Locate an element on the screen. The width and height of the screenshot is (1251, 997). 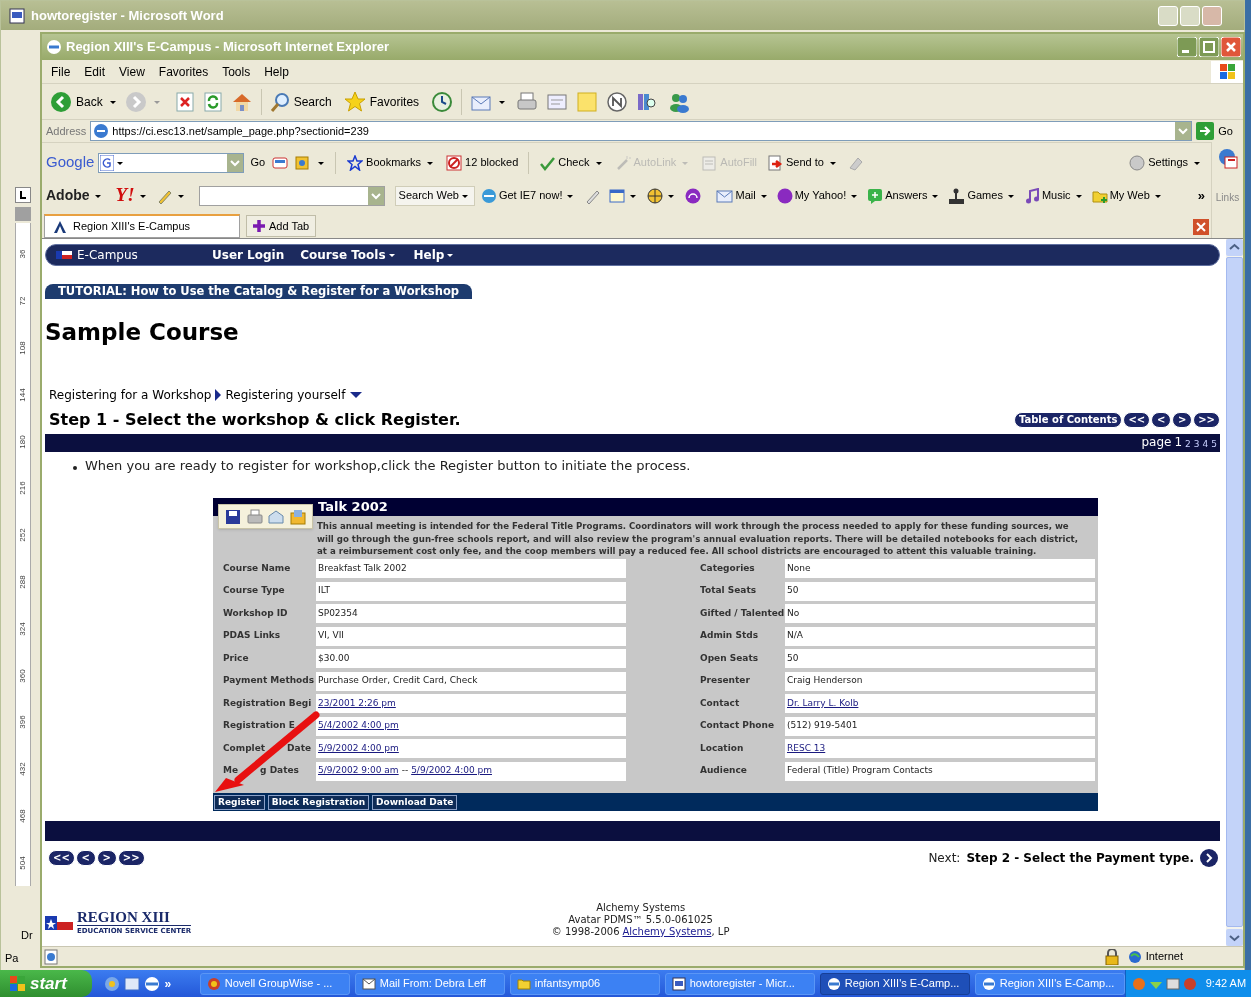
scroll-up-icon is located at coordinates (1234, 247).